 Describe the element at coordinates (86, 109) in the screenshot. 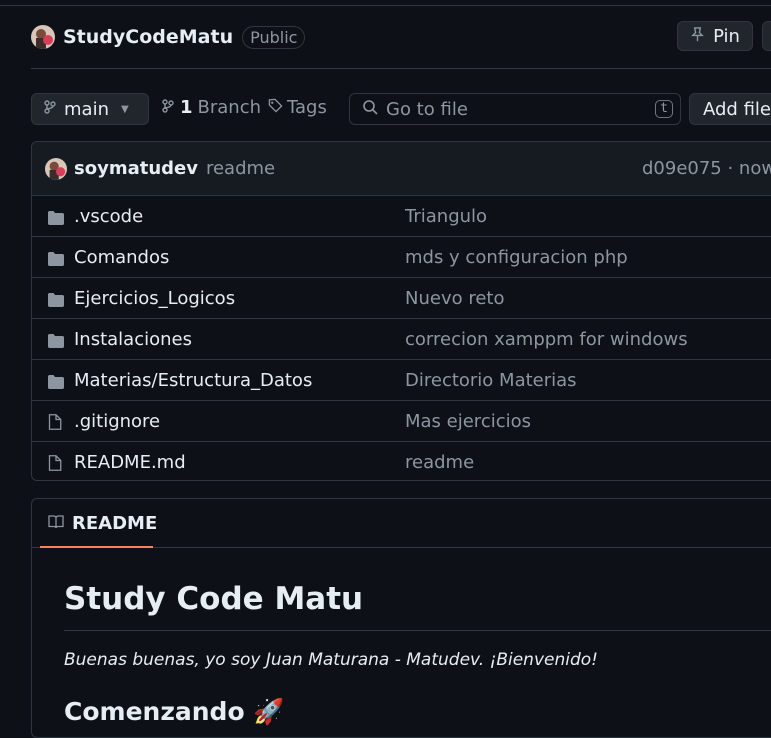

I see `branch-name: main` at that location.